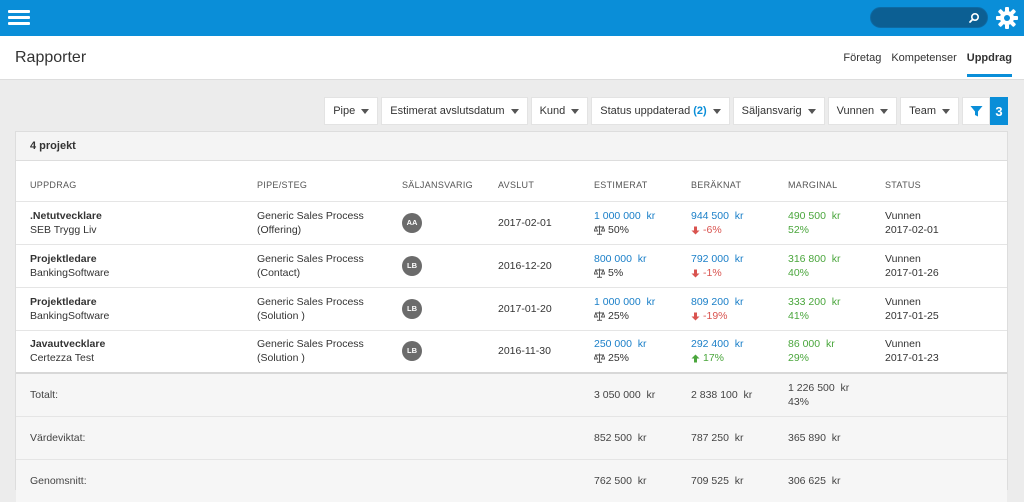 Image resolution: width=1024 pixels, height=502 pixels. I want to click on close-date: 2017-01-20, so click(546, 309).